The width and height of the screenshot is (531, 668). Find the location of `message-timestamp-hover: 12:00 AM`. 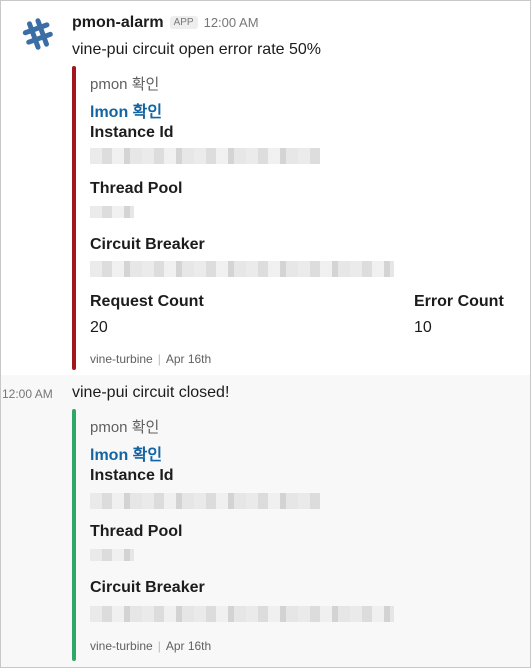

message-timestamp-hover: 12:00 AM is located at coordinates (27, 394).